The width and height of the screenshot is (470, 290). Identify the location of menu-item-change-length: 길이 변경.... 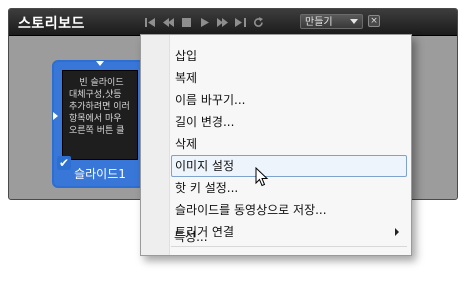
(289, 122).